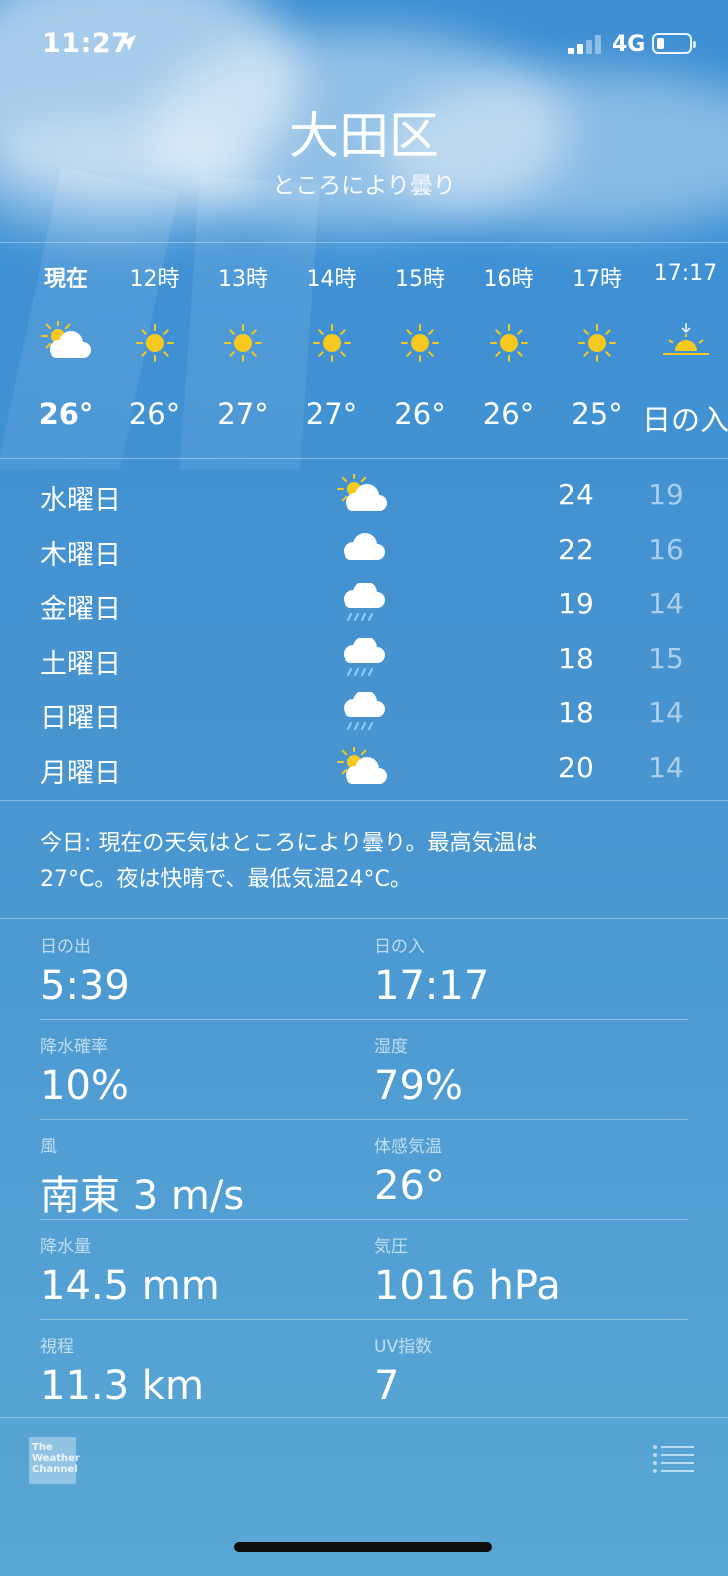 The image size is (728, 1576). I want to click on detail-value: 1016 hPa, so click(467, 1286).